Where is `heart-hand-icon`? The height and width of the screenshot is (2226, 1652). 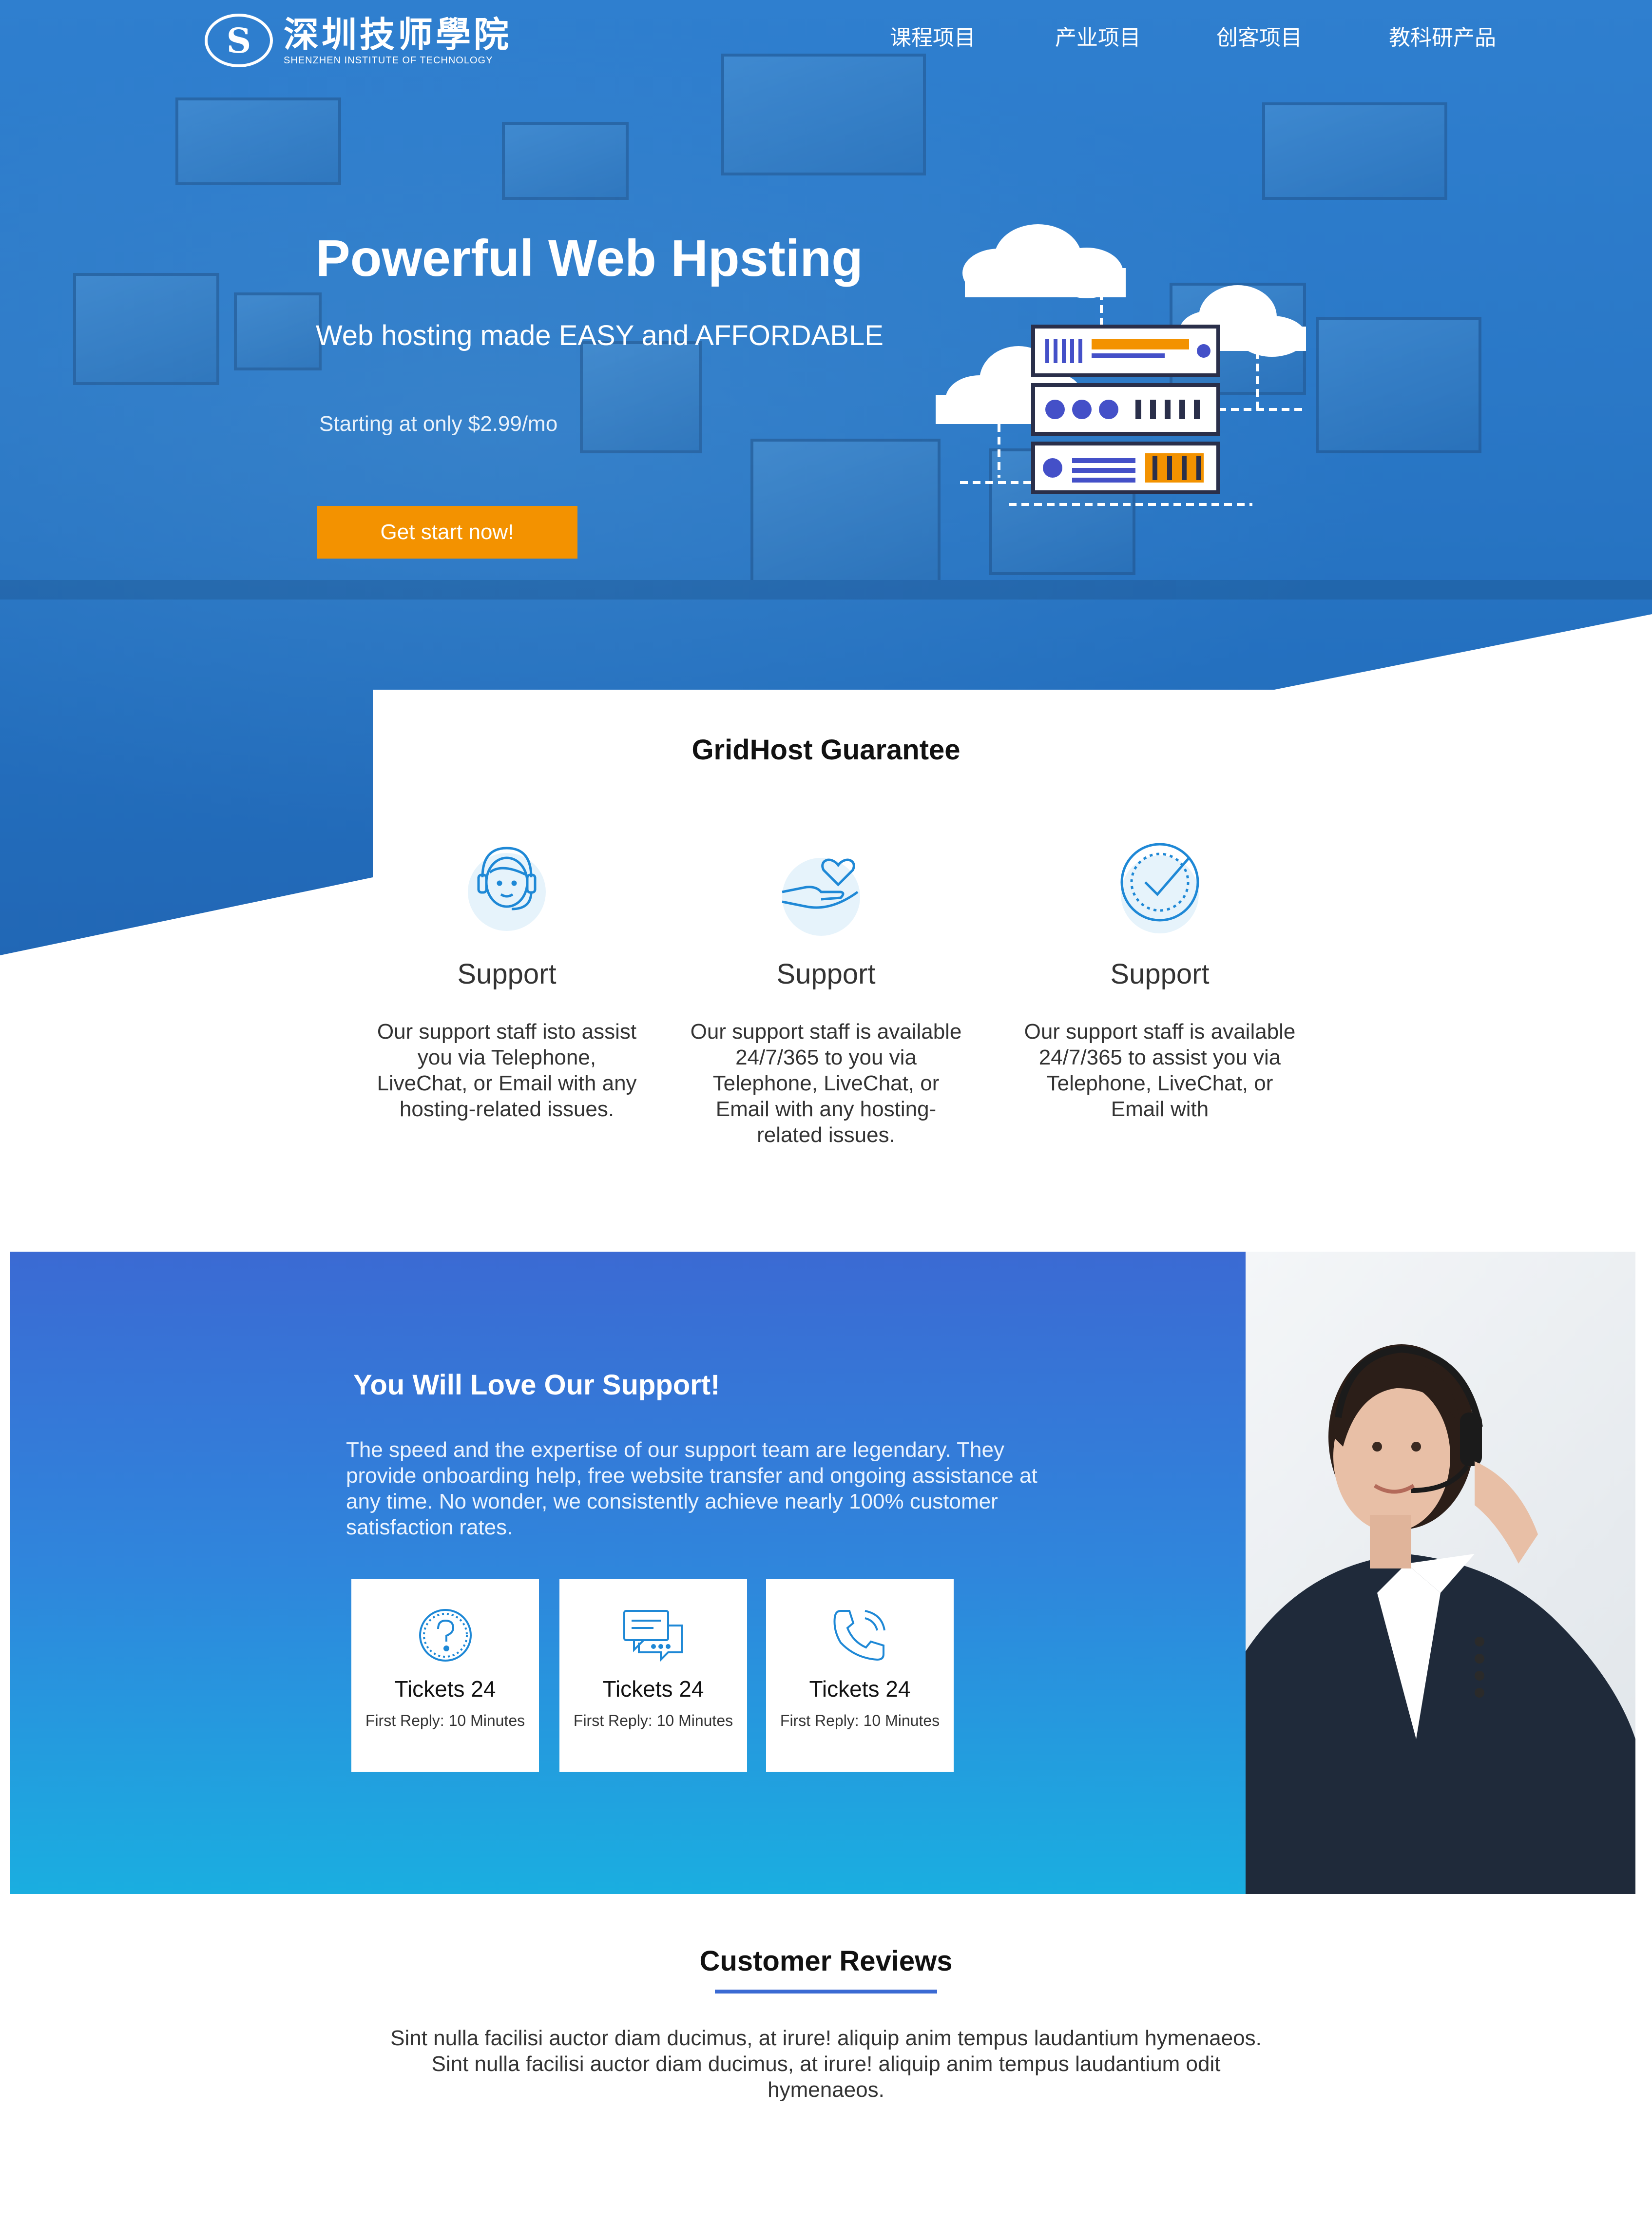 heart-hand-icon is located at coordinates (821, 897).